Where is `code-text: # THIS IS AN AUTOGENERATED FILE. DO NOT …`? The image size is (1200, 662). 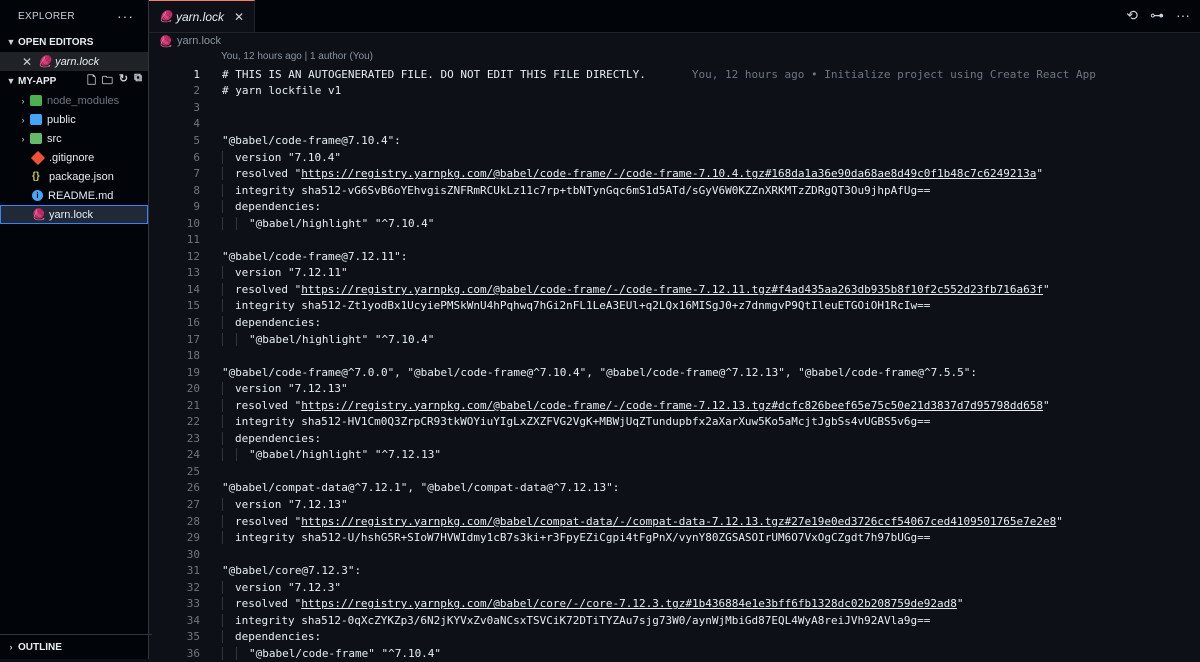 code-text: # THIS IS AN AUTOGENERATED FILE. DO NOT … is located at coordinates (659, 74).